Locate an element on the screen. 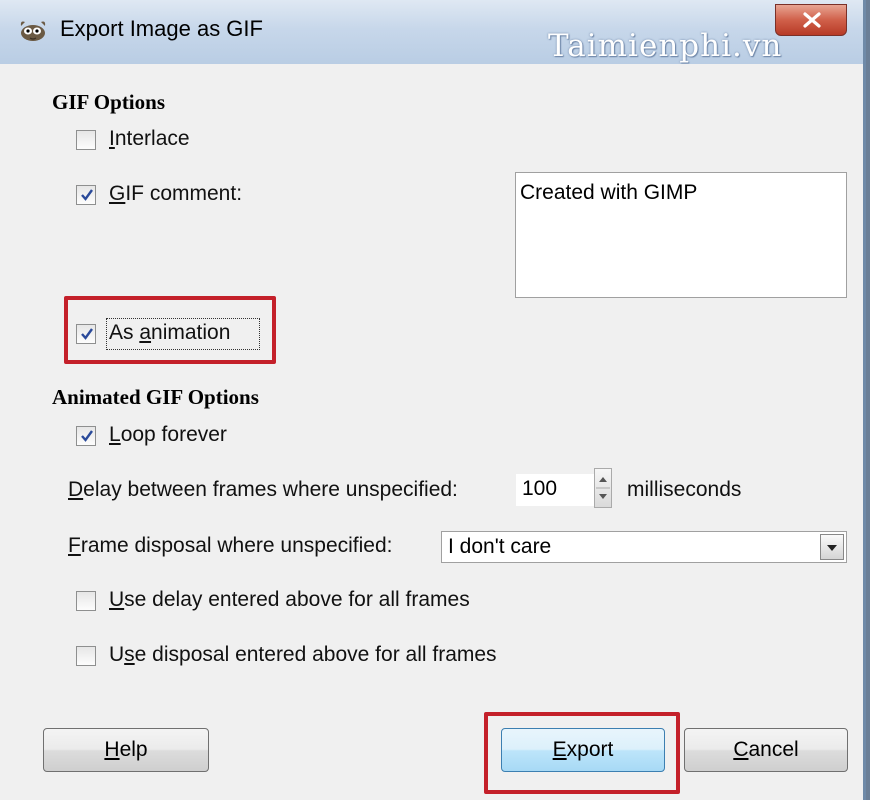 The image size is (870, 800). close-icon is located at coordinates (812, 20).